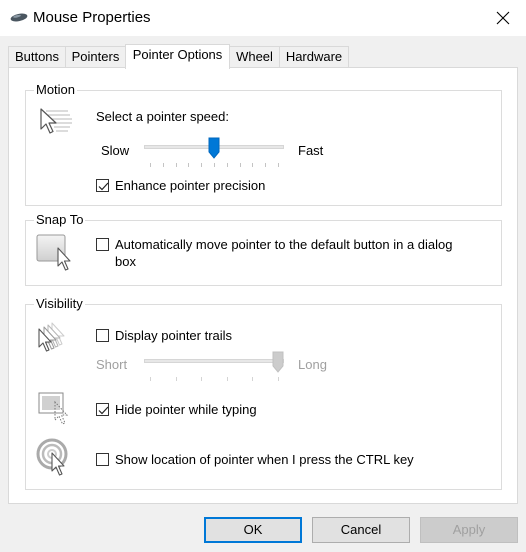 This screenshot has height=552, width=526. Describe the element at coordinates (190, 185) in the screenshot. I see `enhance-precision-label: Enhance pointer precision` at that location.